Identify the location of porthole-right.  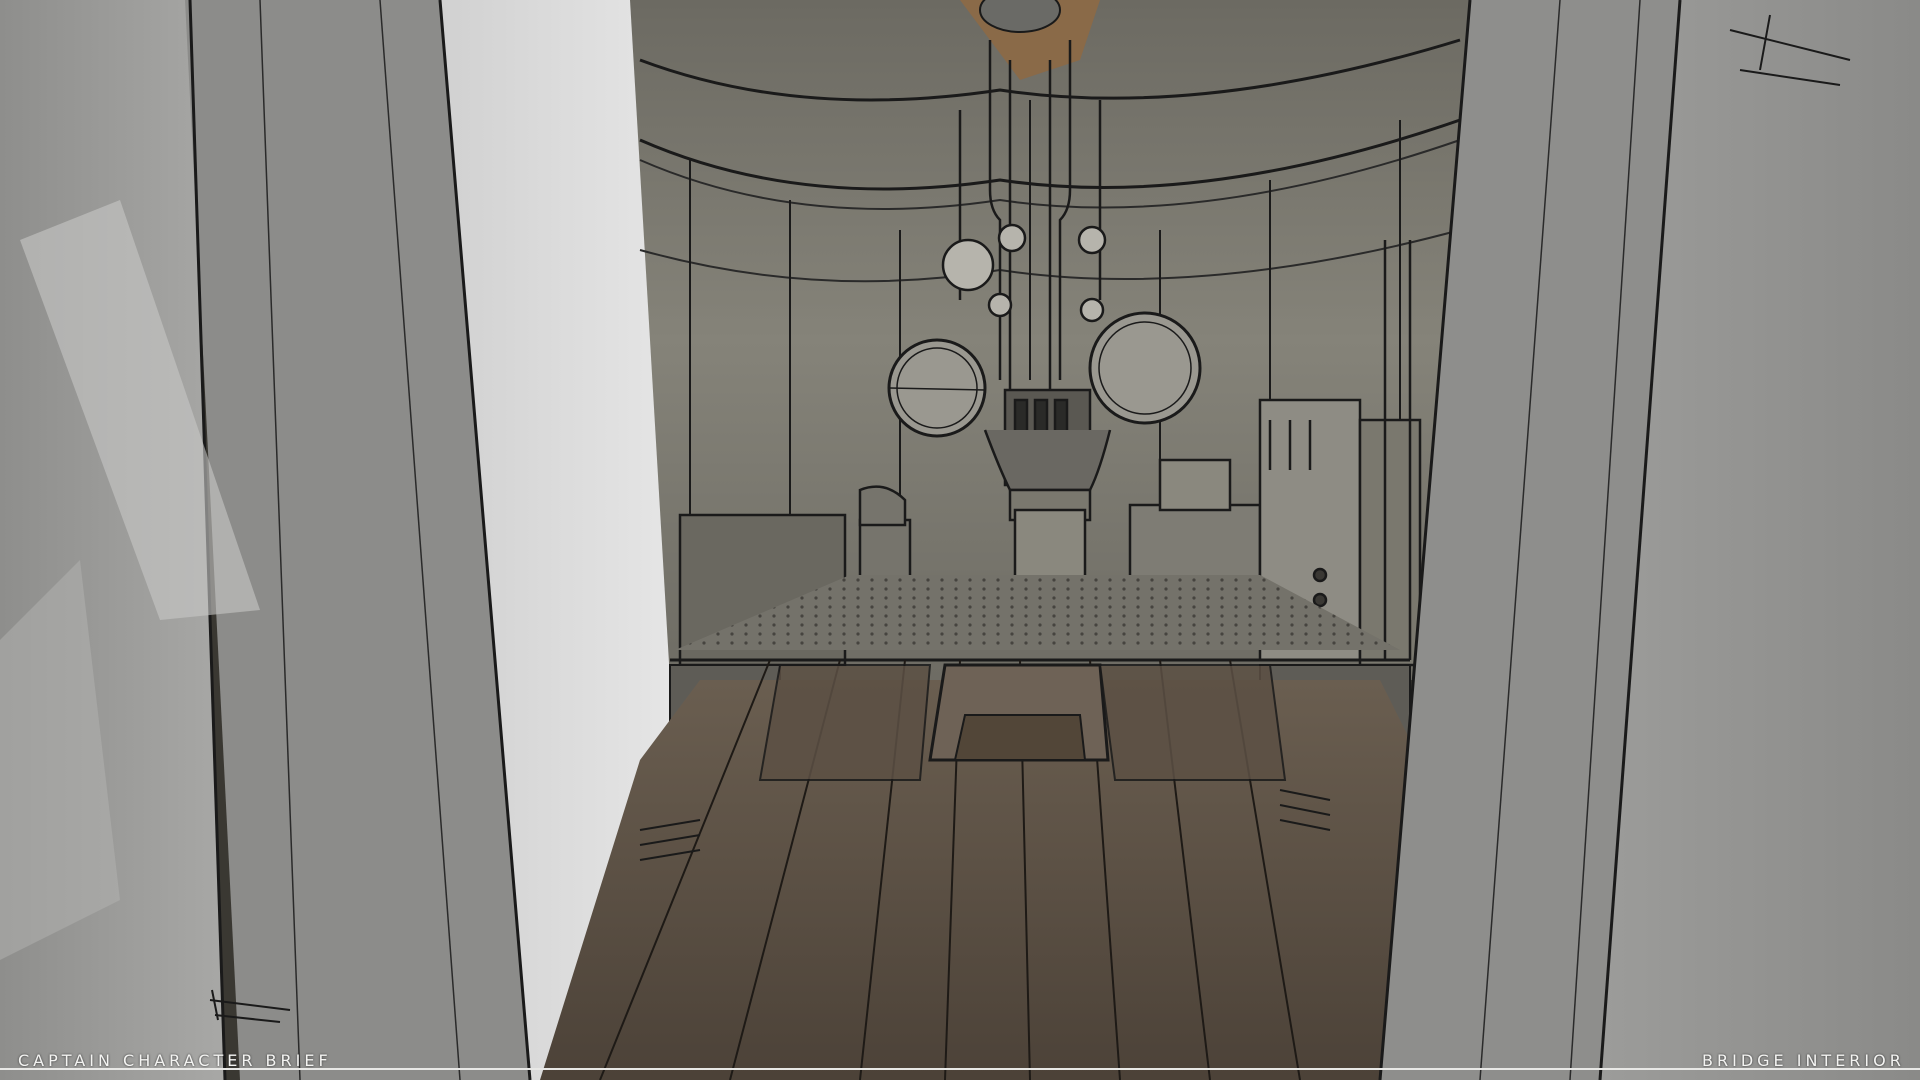
(1145, 368).